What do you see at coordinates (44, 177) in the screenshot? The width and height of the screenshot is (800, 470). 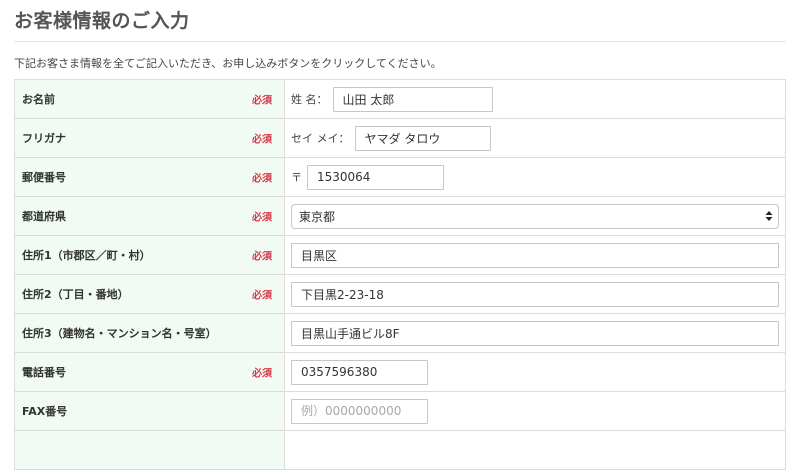 I see `zip-label: 郵便番号` at bounding box center [44, 177].